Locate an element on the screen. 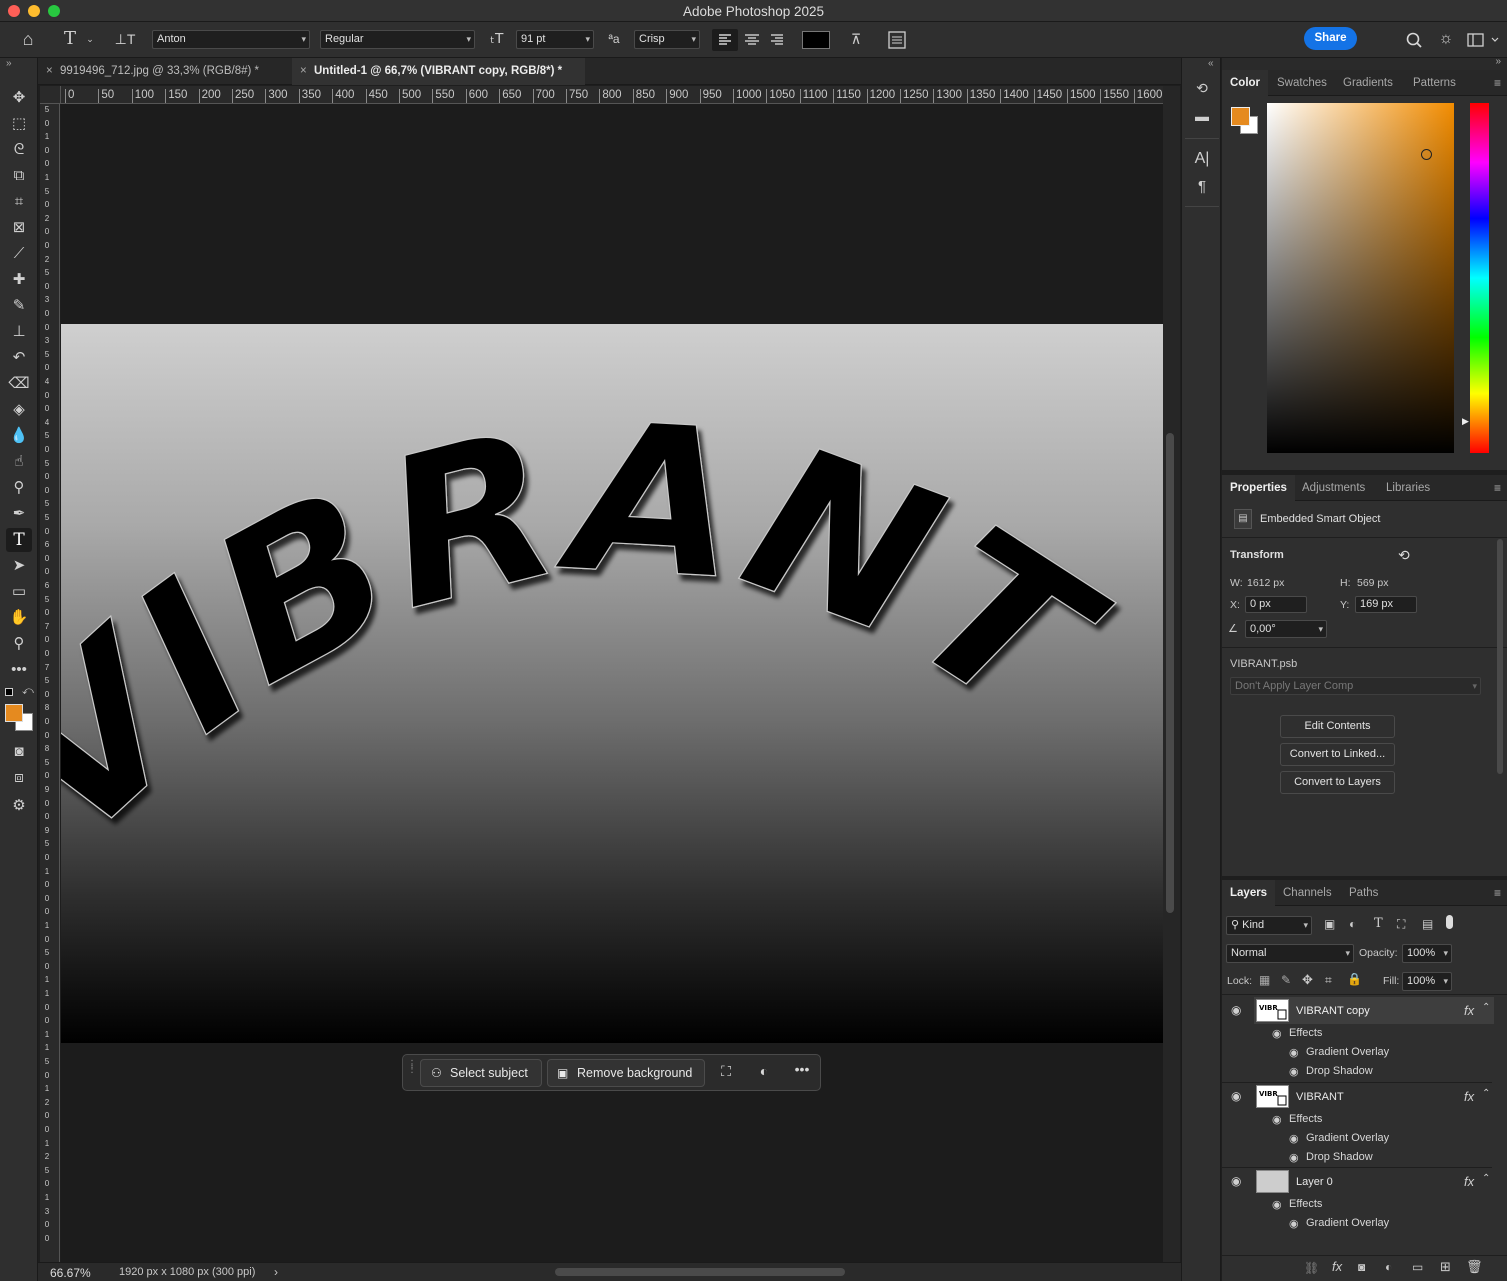  collapse-toolbar-icon: » is located at coordinates (9, 63).